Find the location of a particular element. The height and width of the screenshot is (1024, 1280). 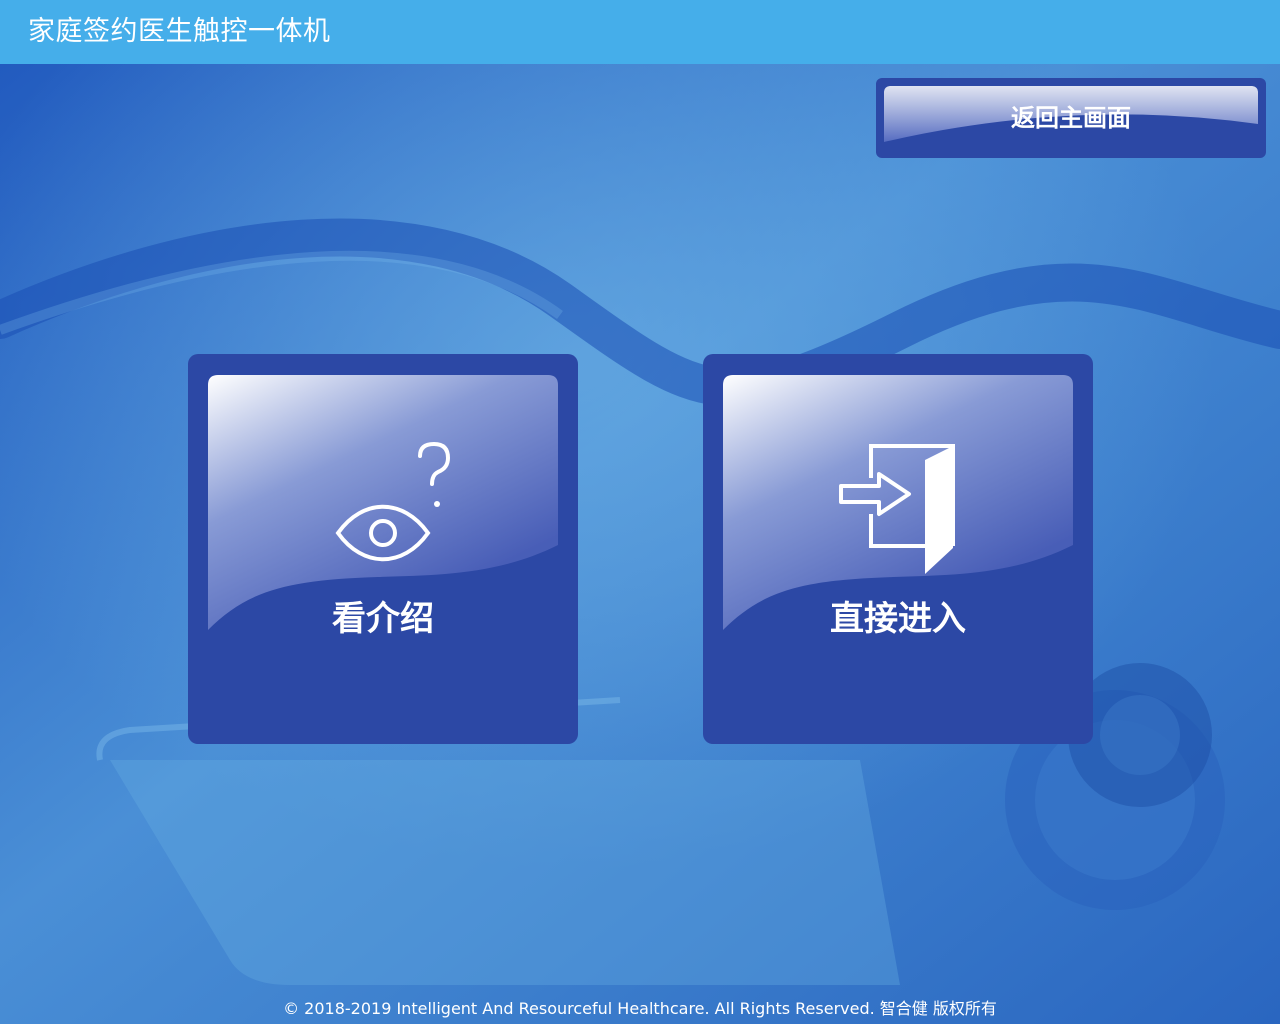

view-introduction-label: 看介绍 is located at coordinates (383, 619).